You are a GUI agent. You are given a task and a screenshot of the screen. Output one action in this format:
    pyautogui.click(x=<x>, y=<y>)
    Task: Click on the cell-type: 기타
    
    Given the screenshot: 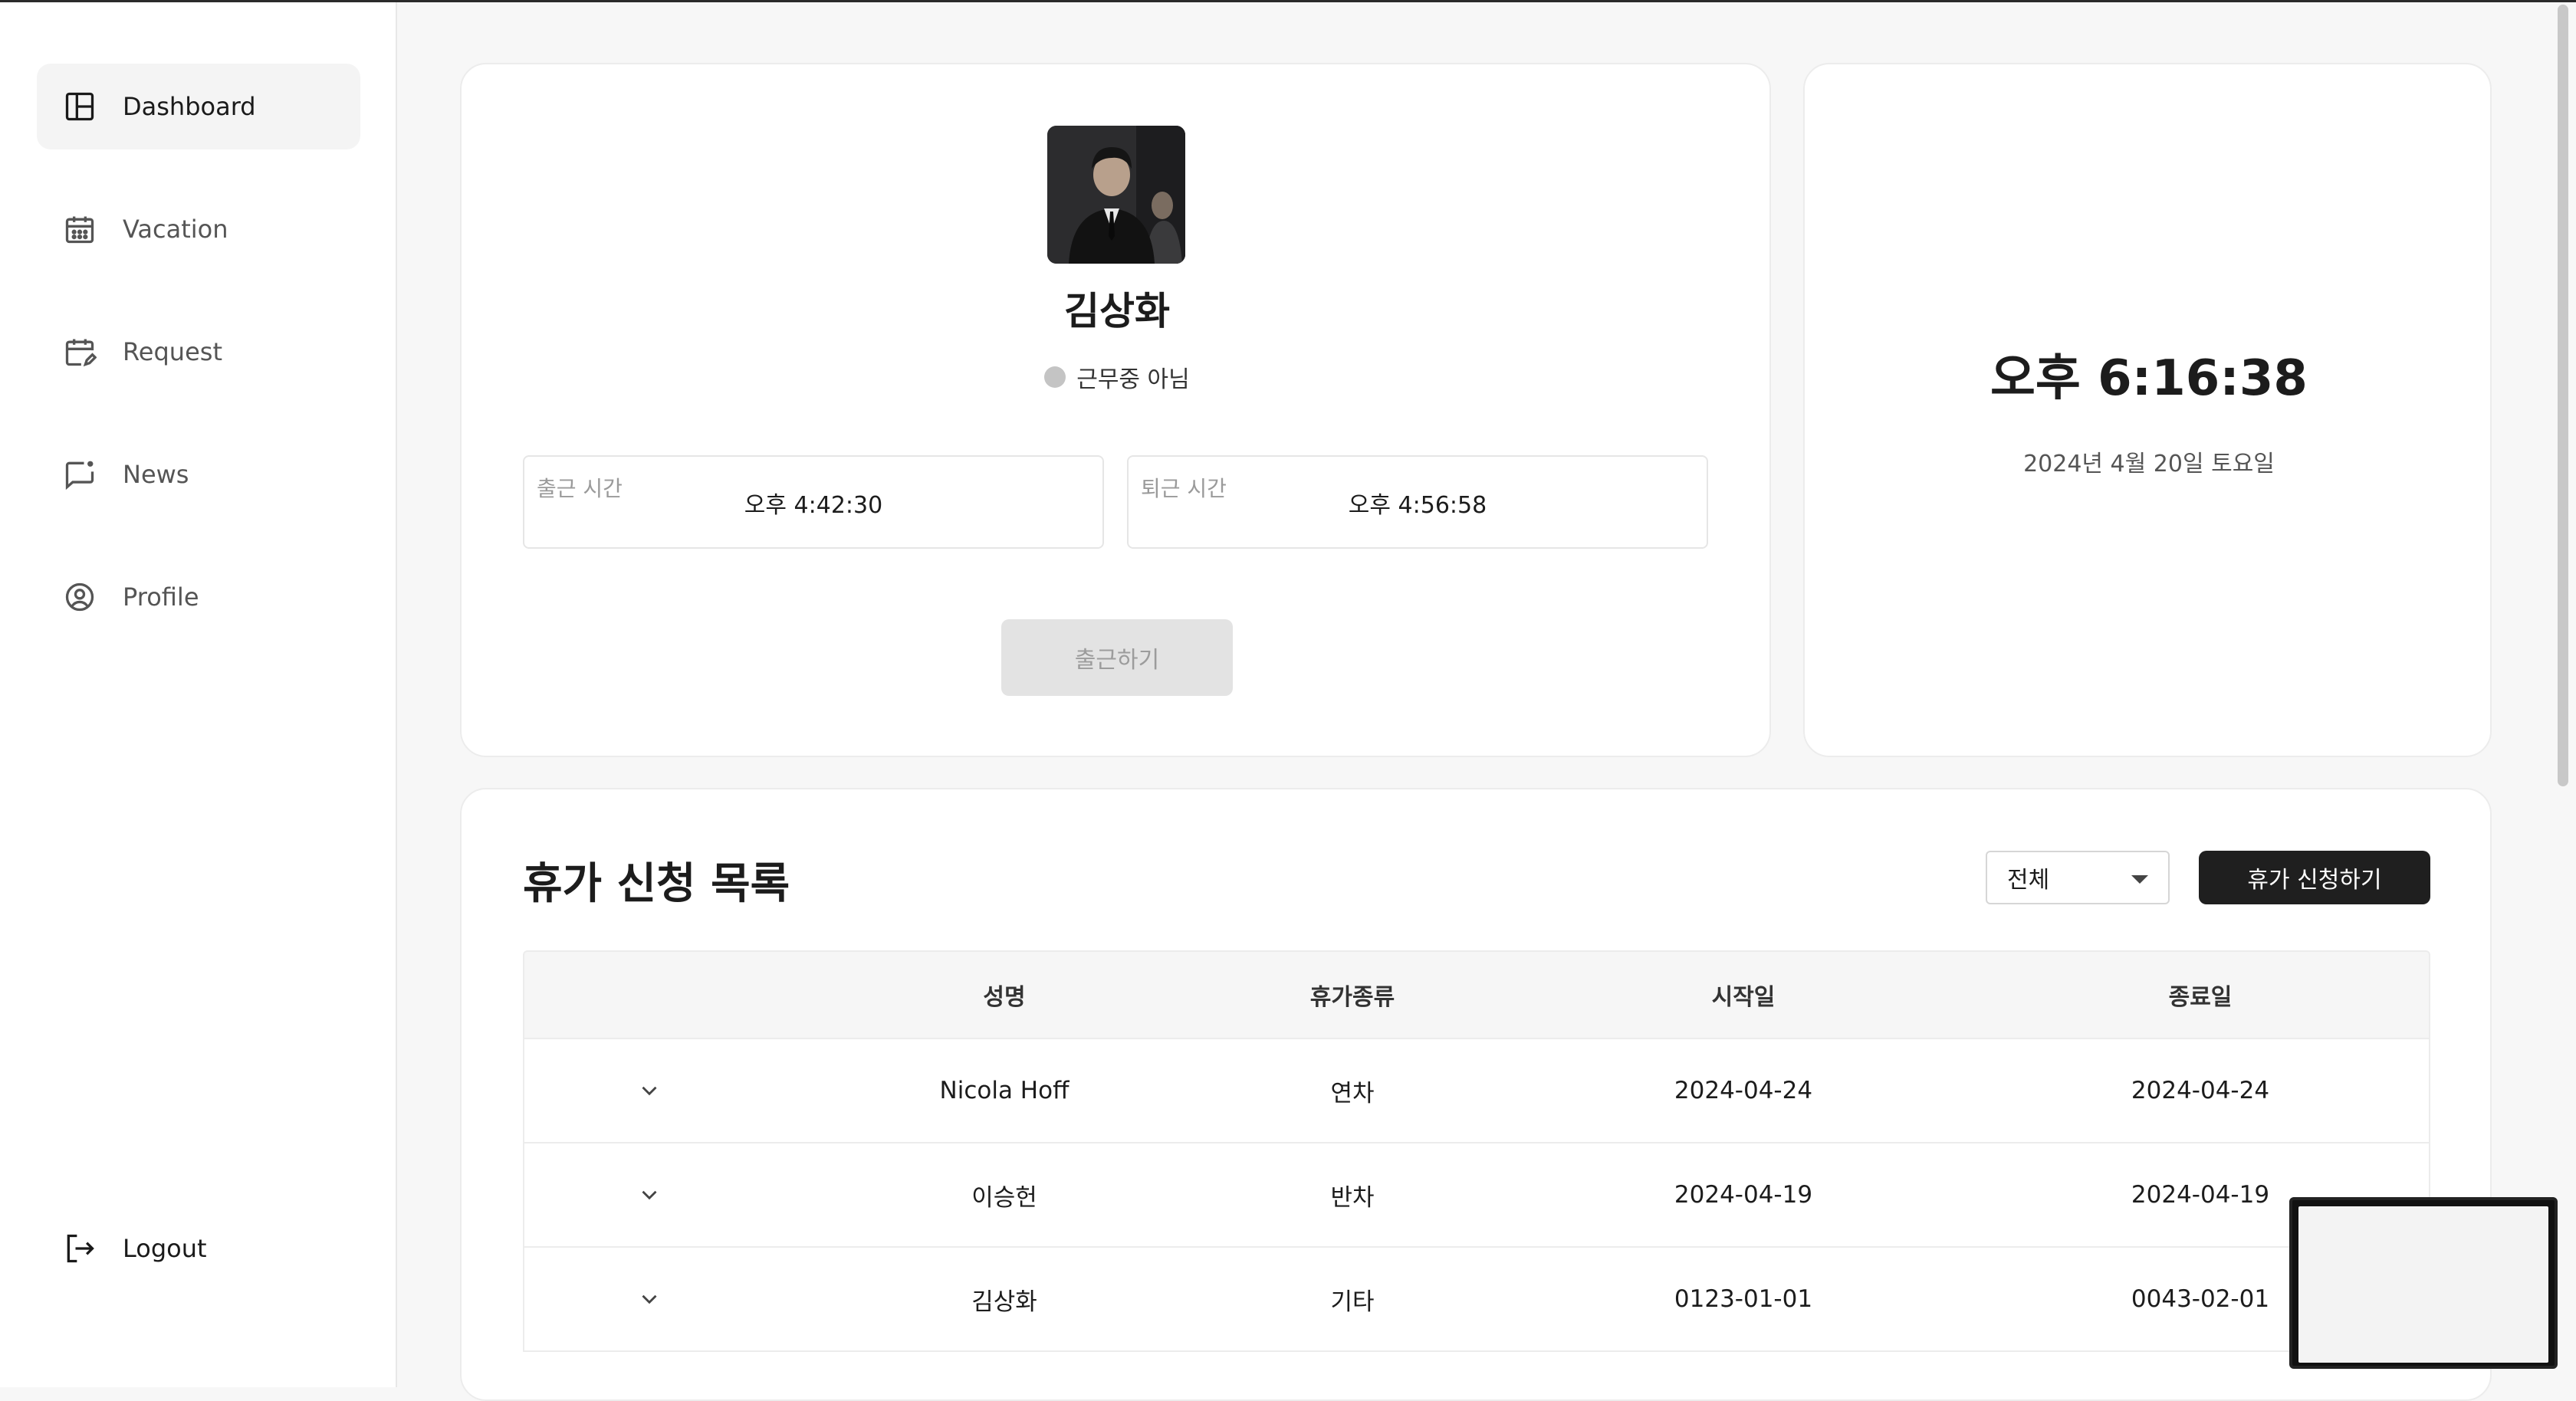 What is the action you would take?
    pyautogui.click(x=1353, y=1302)
    